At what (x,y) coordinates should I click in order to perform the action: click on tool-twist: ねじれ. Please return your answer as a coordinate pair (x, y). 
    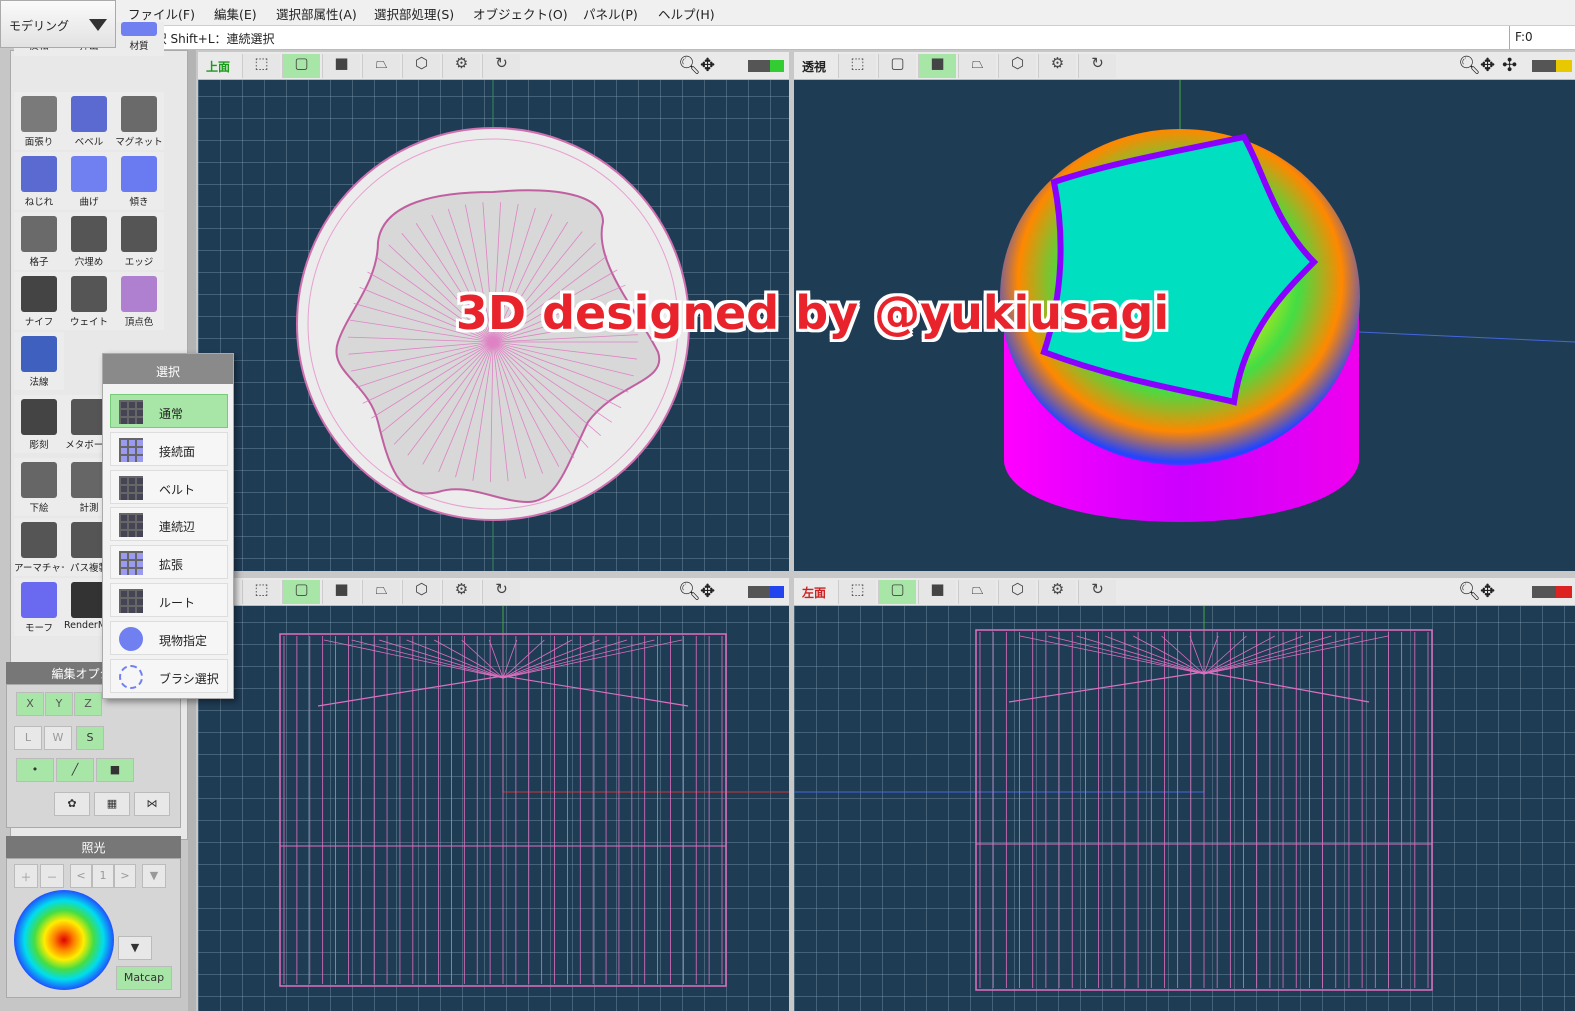
    Looking at the image, I should click on (39, 181).